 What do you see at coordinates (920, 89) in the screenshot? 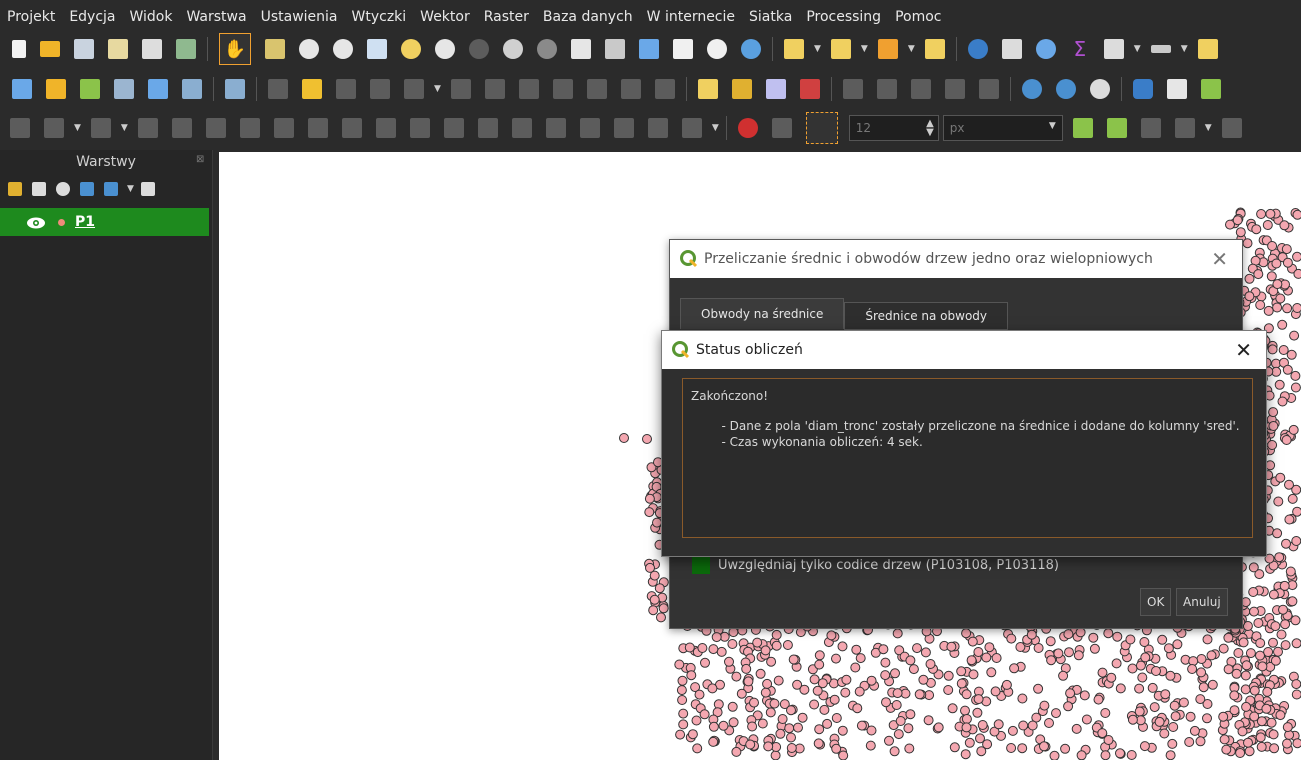
I see `label-change-icon` at bounding box center [920, 89].